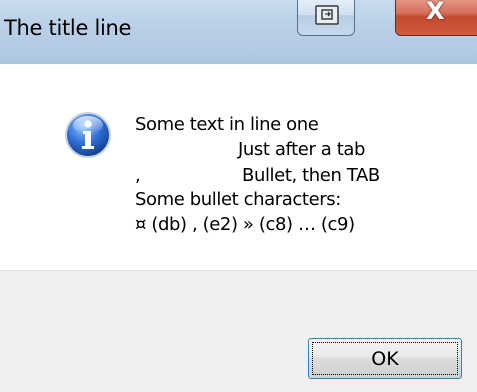  I want to click on window-title: The title line, so click(68, 28).